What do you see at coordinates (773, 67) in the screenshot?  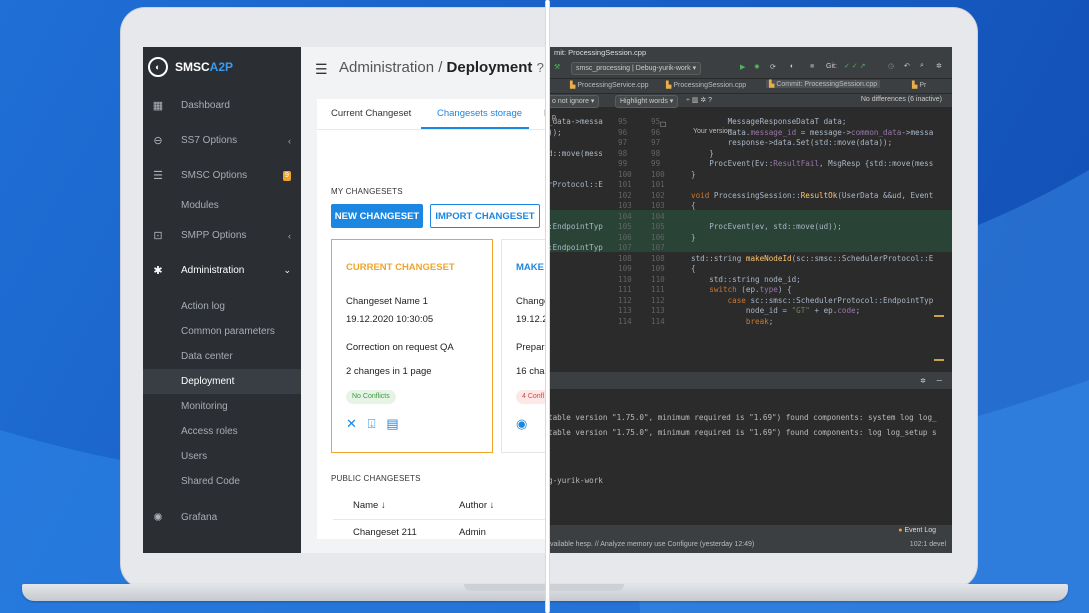 I see `coverage-icon: ⟳` at bounding box center [773, 67].